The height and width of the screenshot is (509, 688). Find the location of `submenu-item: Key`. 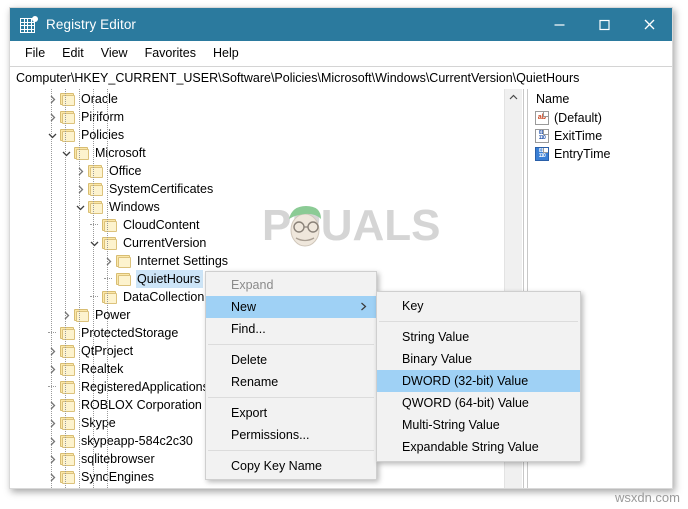

submenu-item: Key is located at coordinates (478, 306).